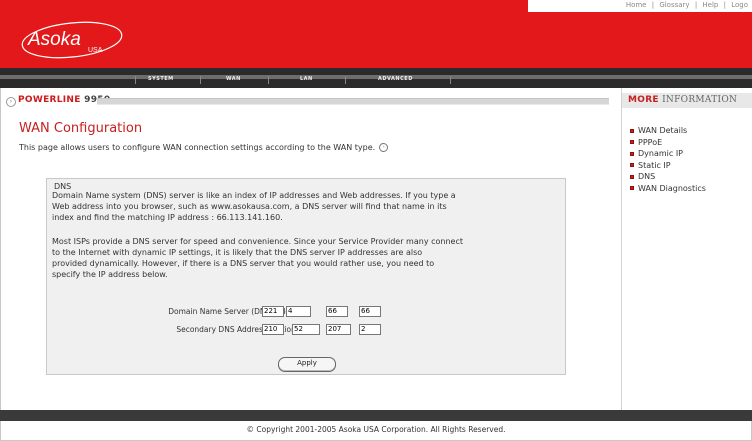 The image size is (752, 441). I want to click on nav-system: SYSTEM, so click(161, 79).